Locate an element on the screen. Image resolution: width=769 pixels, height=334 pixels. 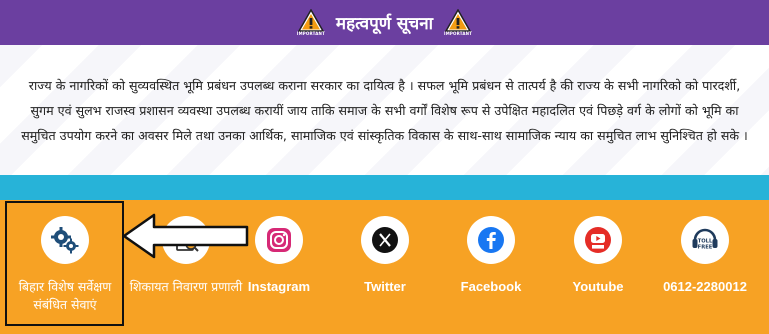
service-label: 0612-2280012 is located at coordinates (705, 286).